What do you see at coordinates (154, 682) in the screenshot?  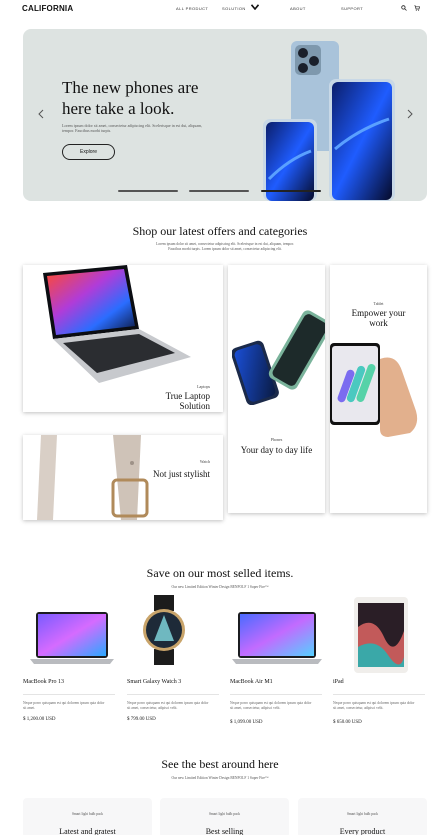 I see `product-name: Smart Galaxy Watch 3` at bounding box center [154, 682].